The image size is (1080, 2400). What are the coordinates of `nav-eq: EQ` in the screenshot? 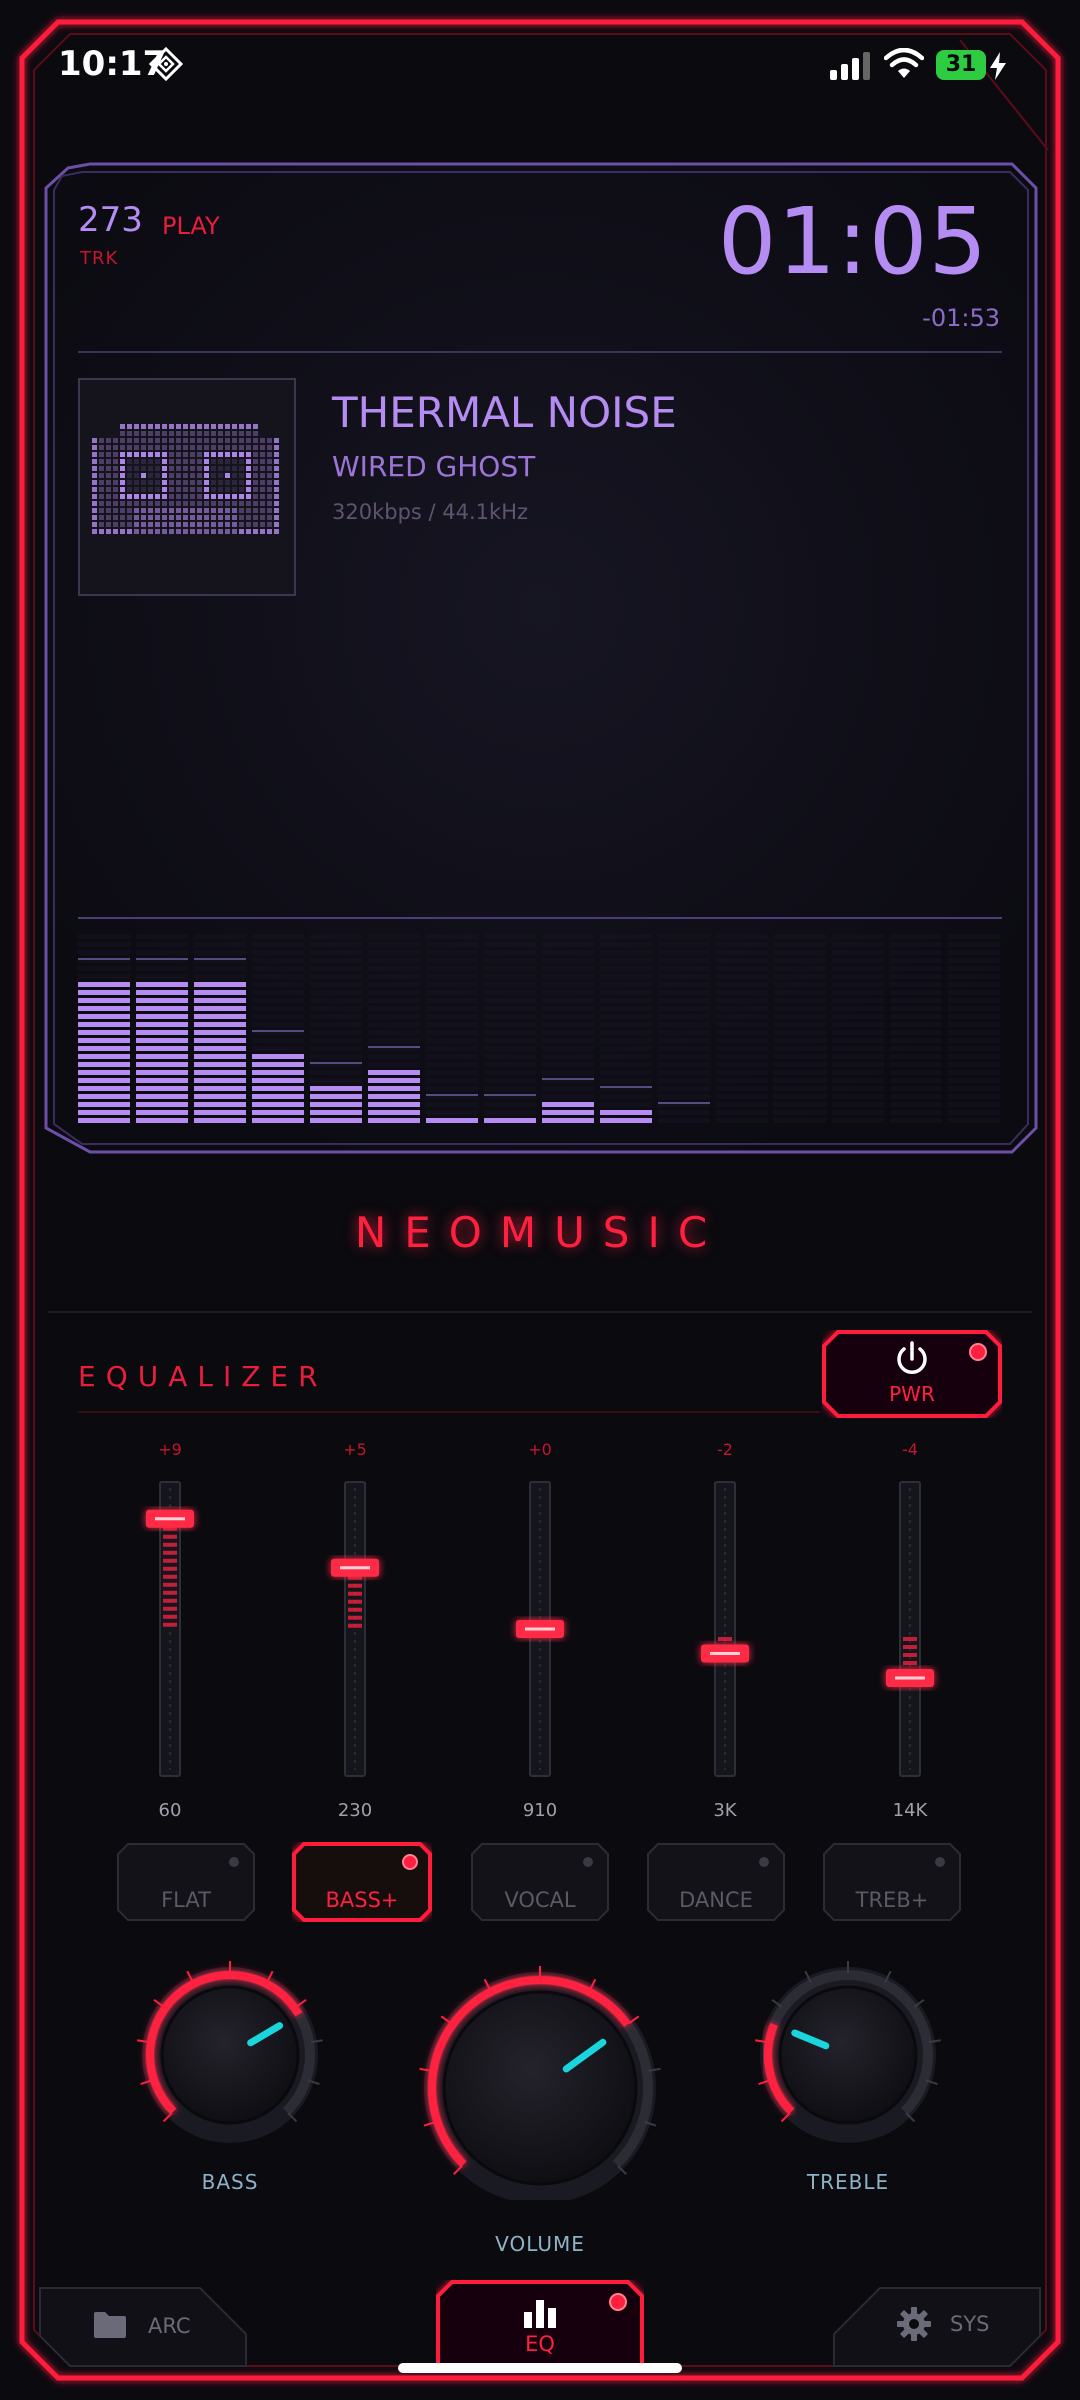 It's located at (540, 2324).